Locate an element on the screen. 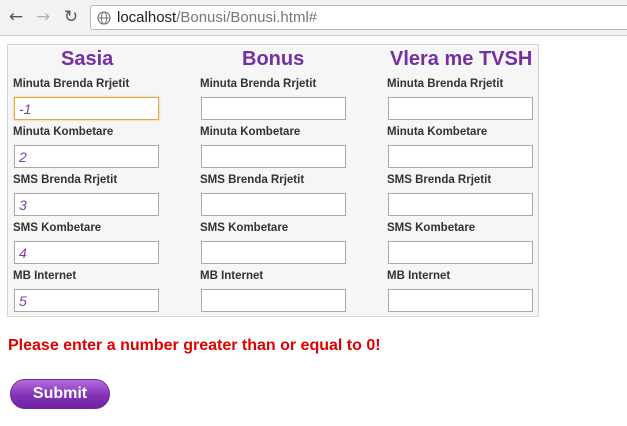 The width and height of the screenshot is (627, 426). bonus-sms-kombetare-input is located at coordinates (273, 252).